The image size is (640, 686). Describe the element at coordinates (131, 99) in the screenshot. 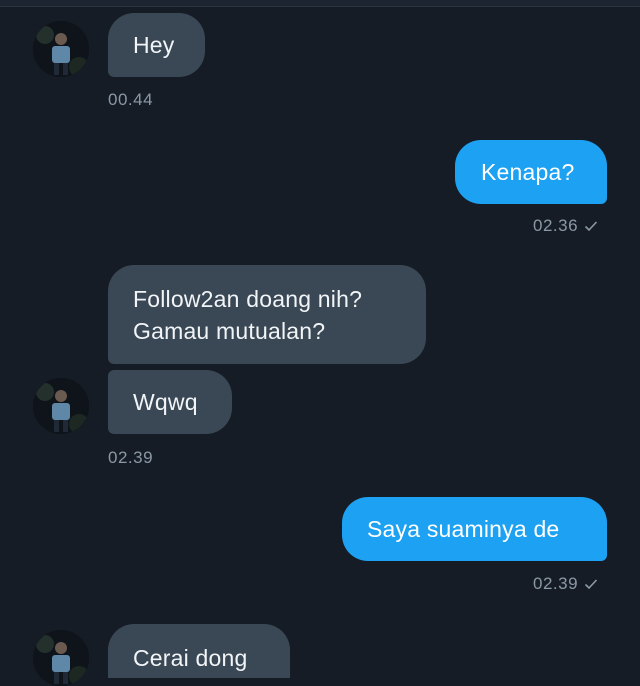

I see `message-timestamp: 00.44` at that location.